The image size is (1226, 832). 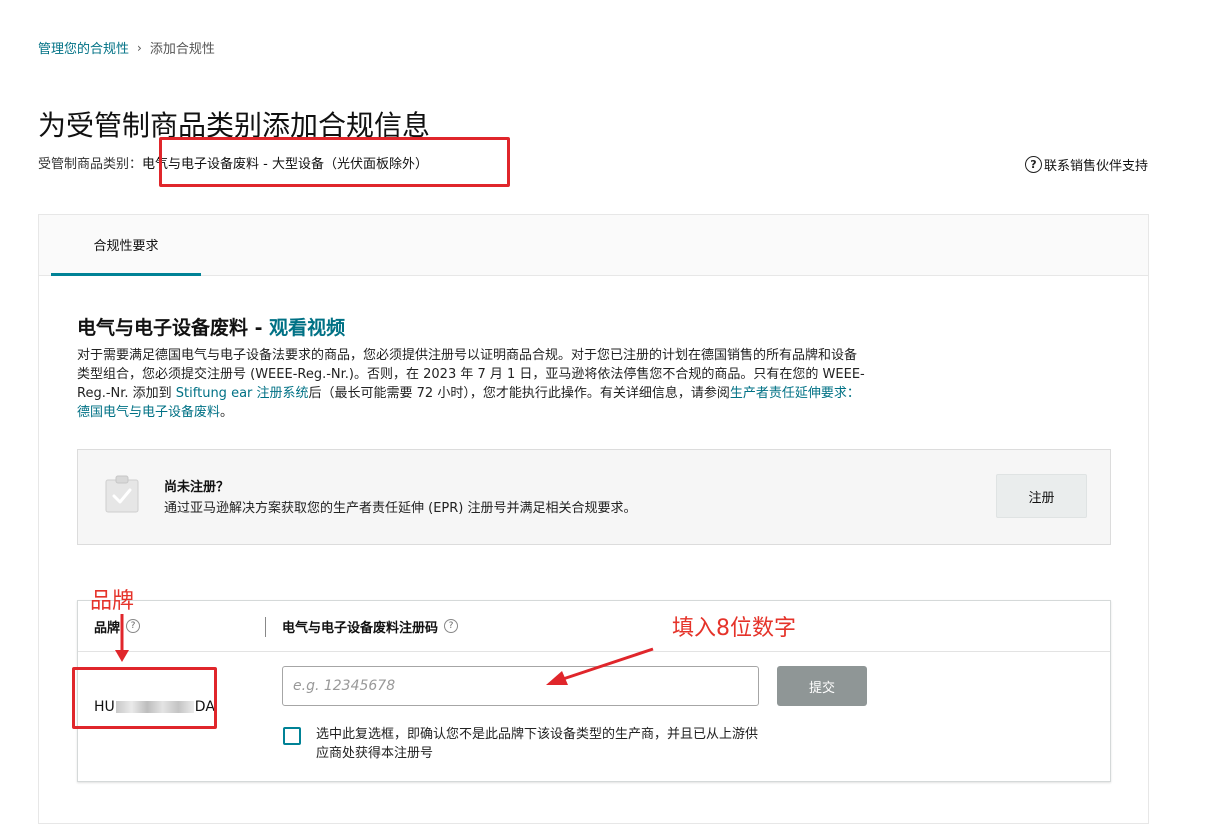 What do you see at coordinates (334, 162) in the screenshot?
I see `annotation-highlight-box` at bounding box center [334, 162].